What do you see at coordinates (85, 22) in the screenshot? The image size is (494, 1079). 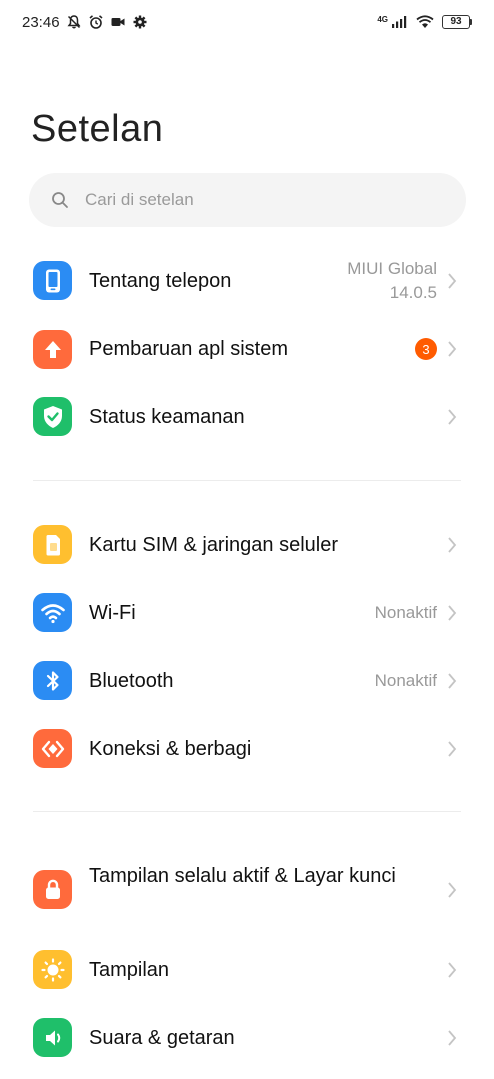 I see `status-left: 23:46` at bounding box center [85, 22].